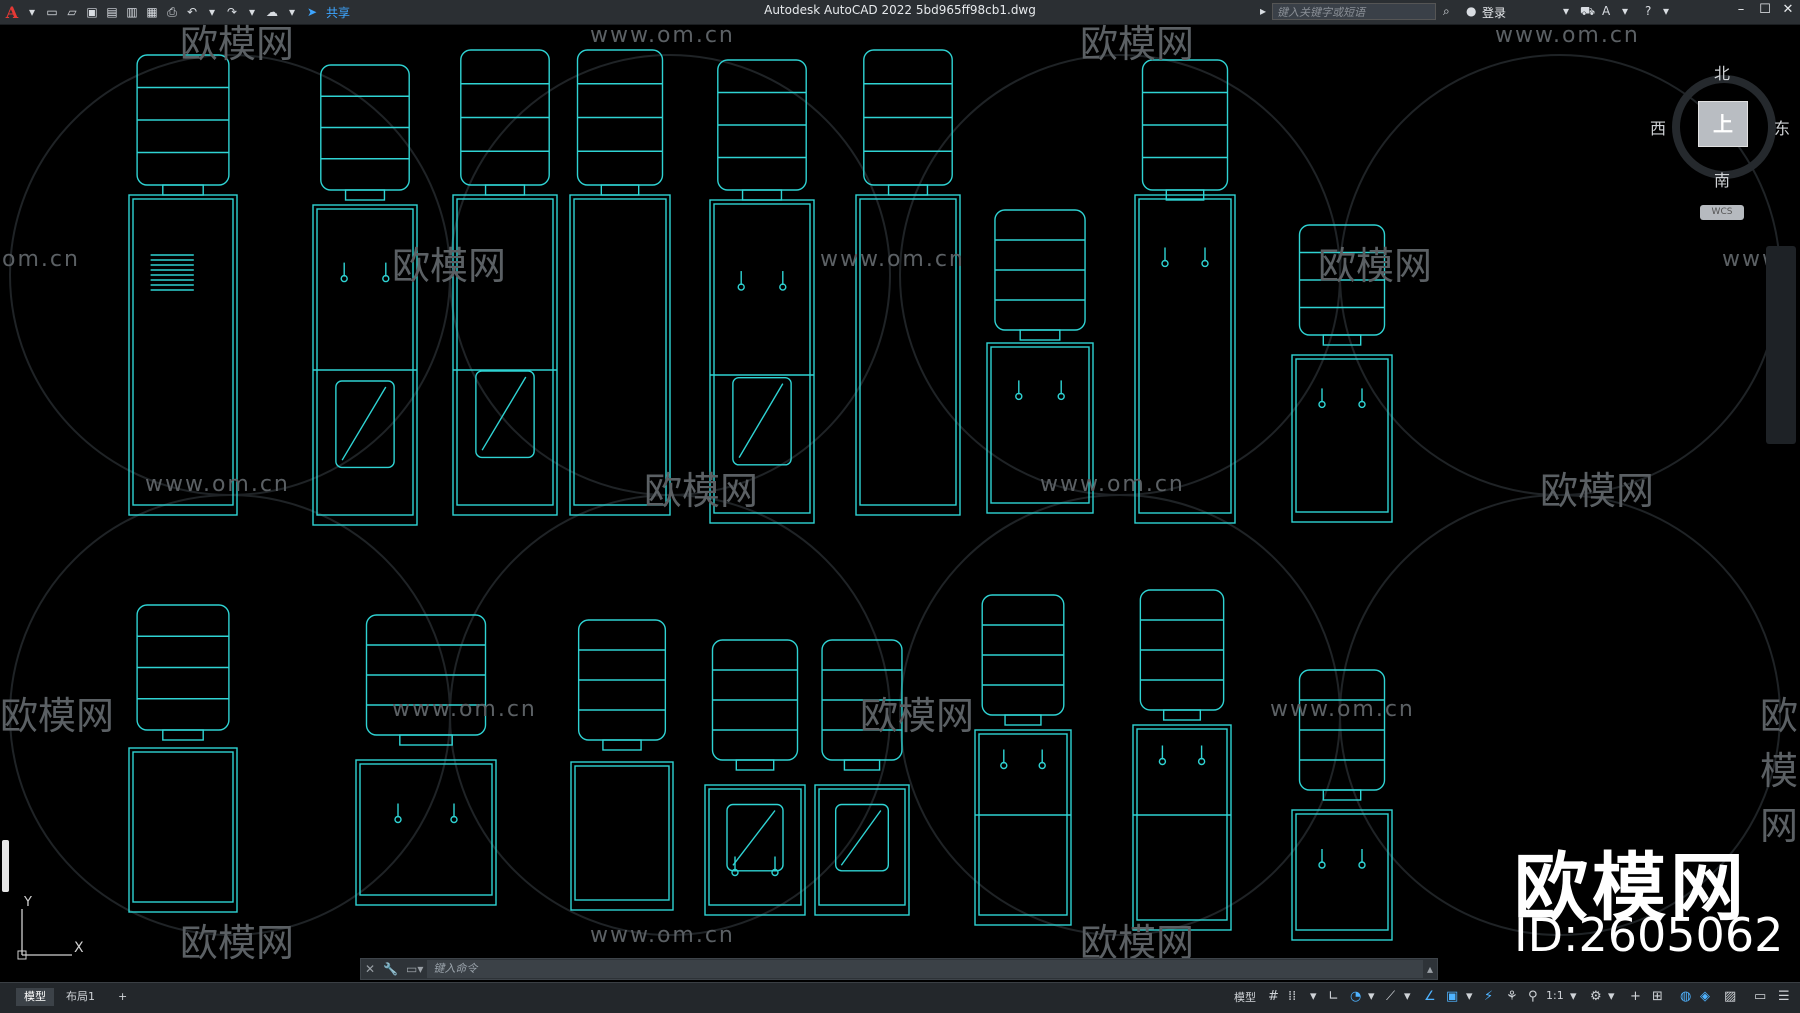 The image size is (1800, 1013). I want to click on clean-screen-icon: ▨, so click(1730, 996).